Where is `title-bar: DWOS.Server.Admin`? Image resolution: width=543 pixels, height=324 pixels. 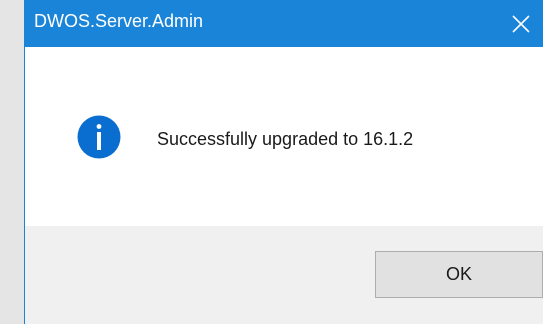
title-bar: DWOS.Server.Admin is located at coordinates (284, 23).